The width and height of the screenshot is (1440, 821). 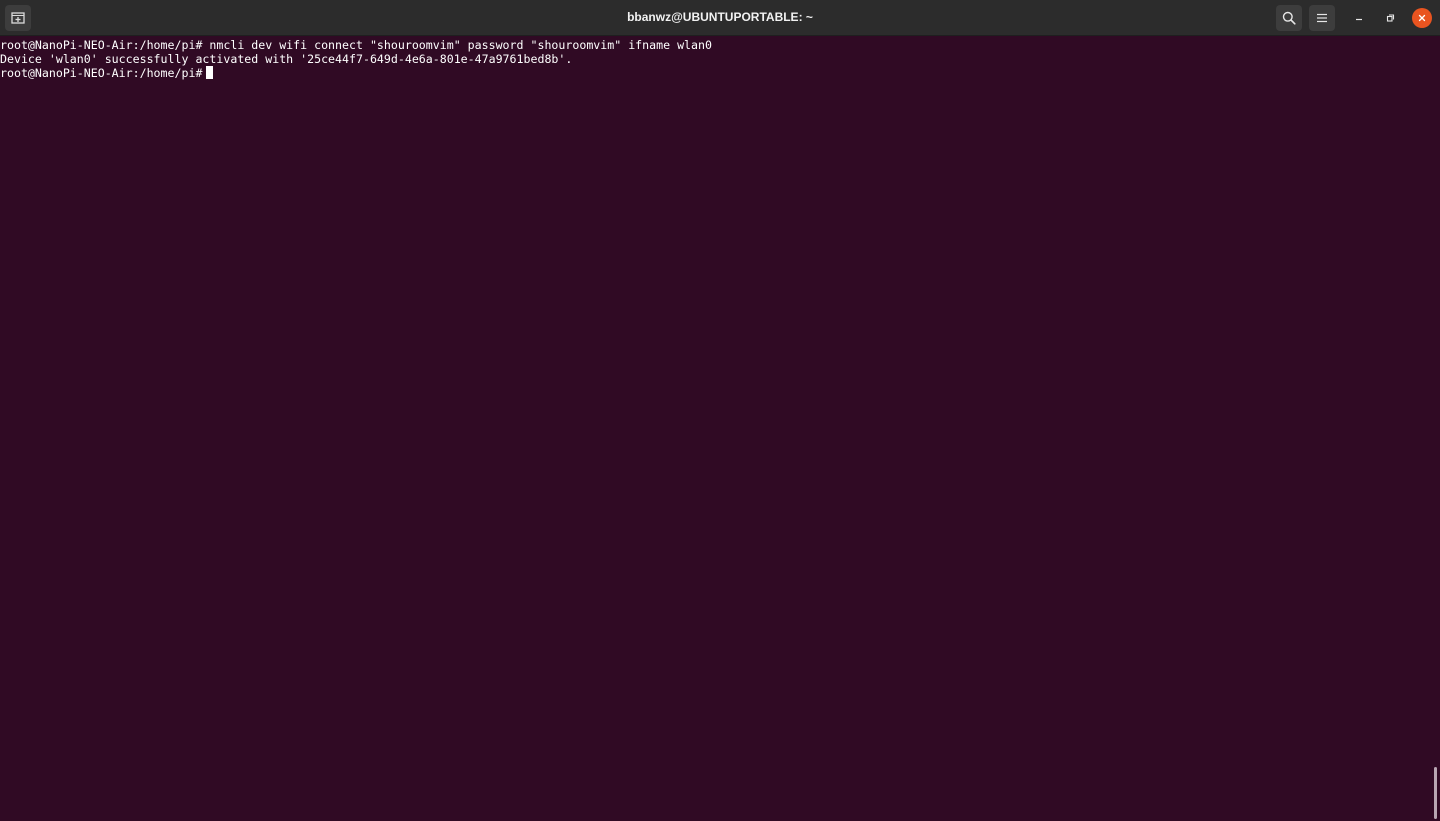 What do you see at coordinates (1435, 793) in the screenshot?
I see `scrollbar-thumb` at bounding box center [1435, 793].